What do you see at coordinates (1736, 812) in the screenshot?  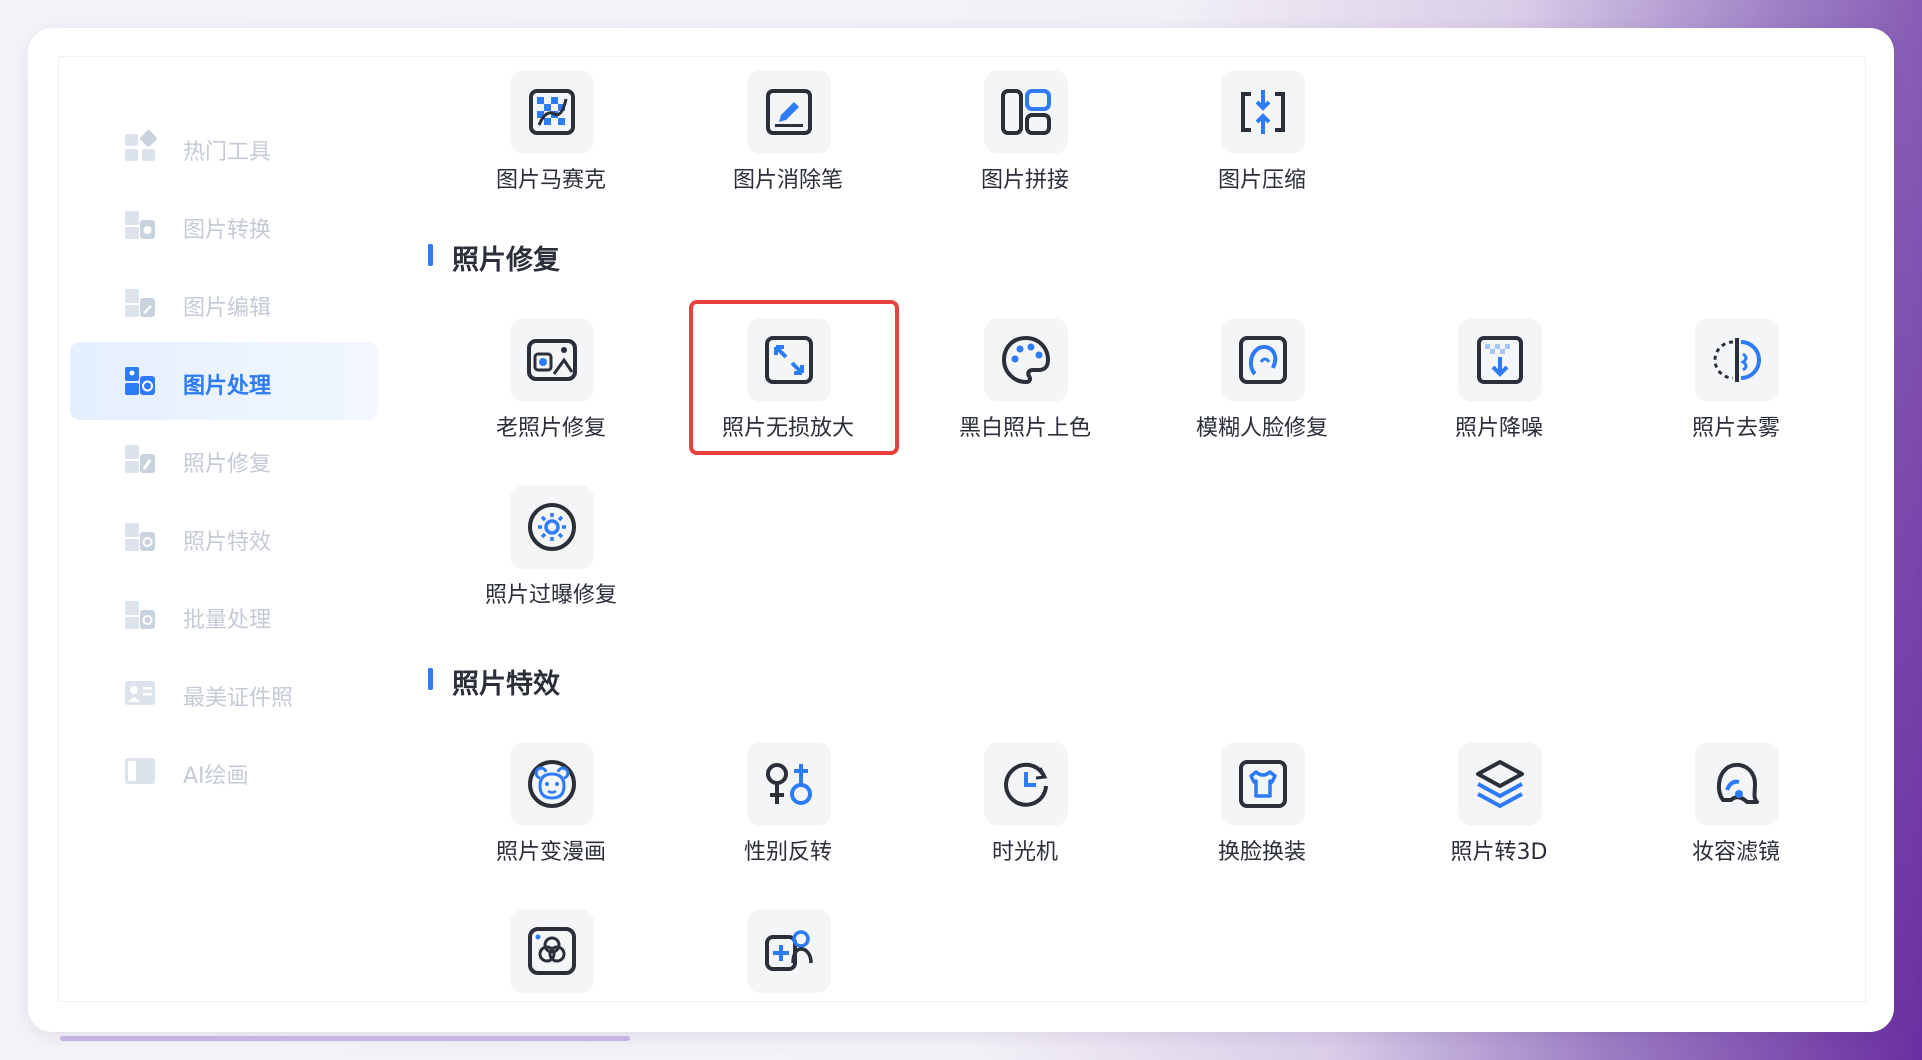 I see `tool-makeup-filter: 妆容滤镜` at bounding box center [1736, 812].